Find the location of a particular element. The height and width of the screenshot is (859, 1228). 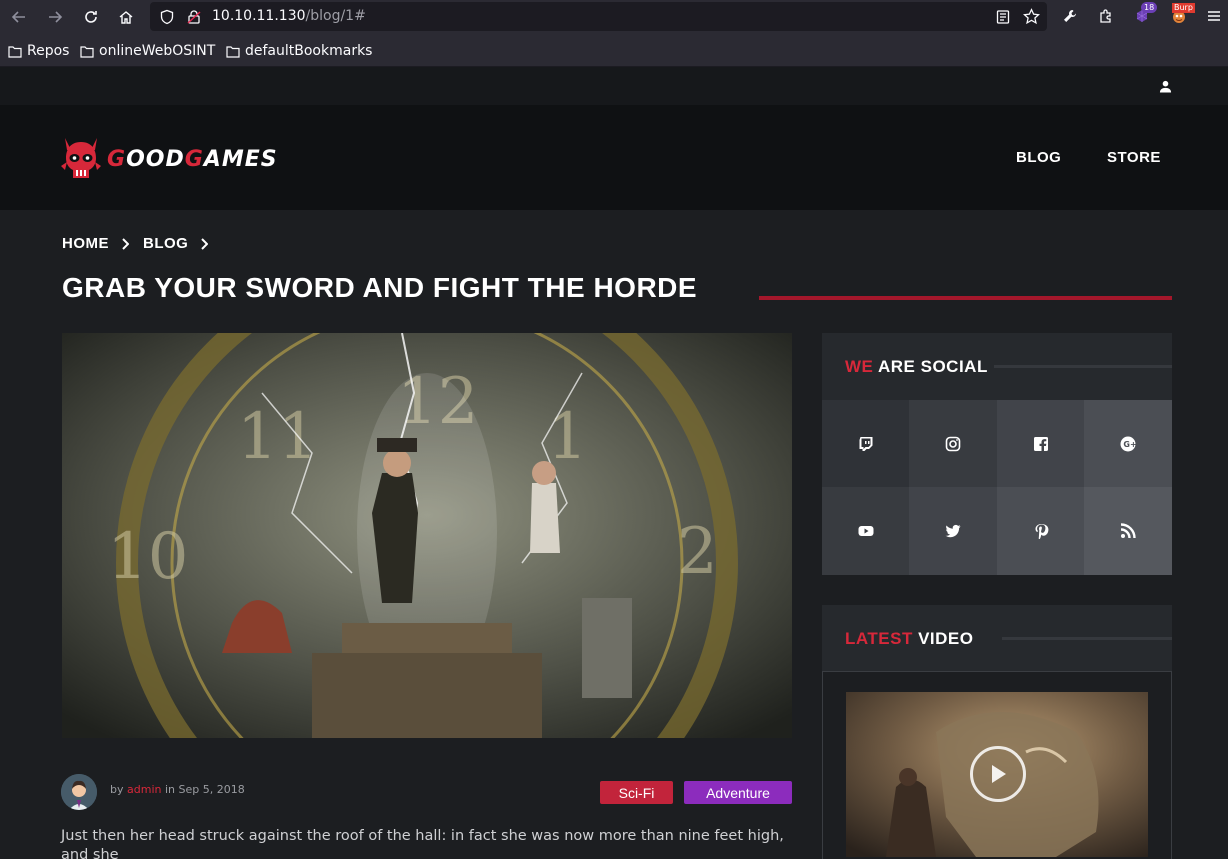

author-avatar is located at coordinates (79, 792).